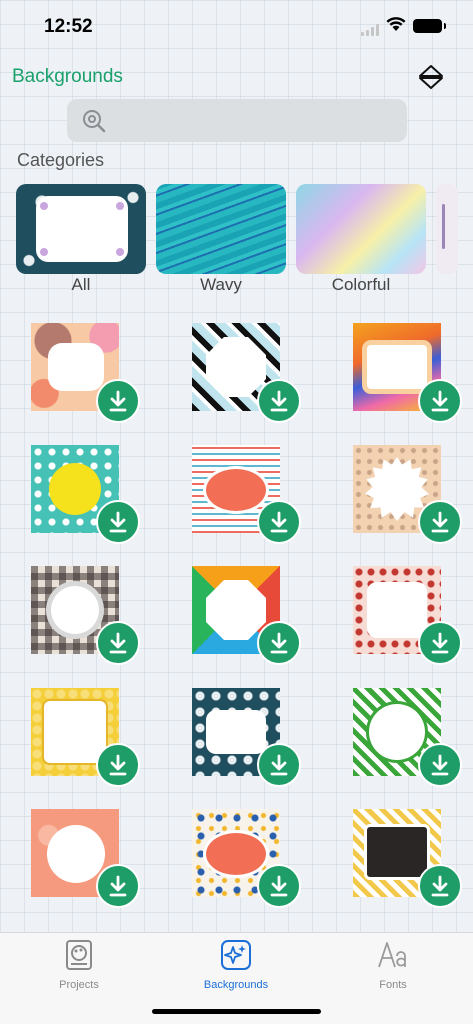  I want to click on tab-projects: Projects, so click(79, 965).